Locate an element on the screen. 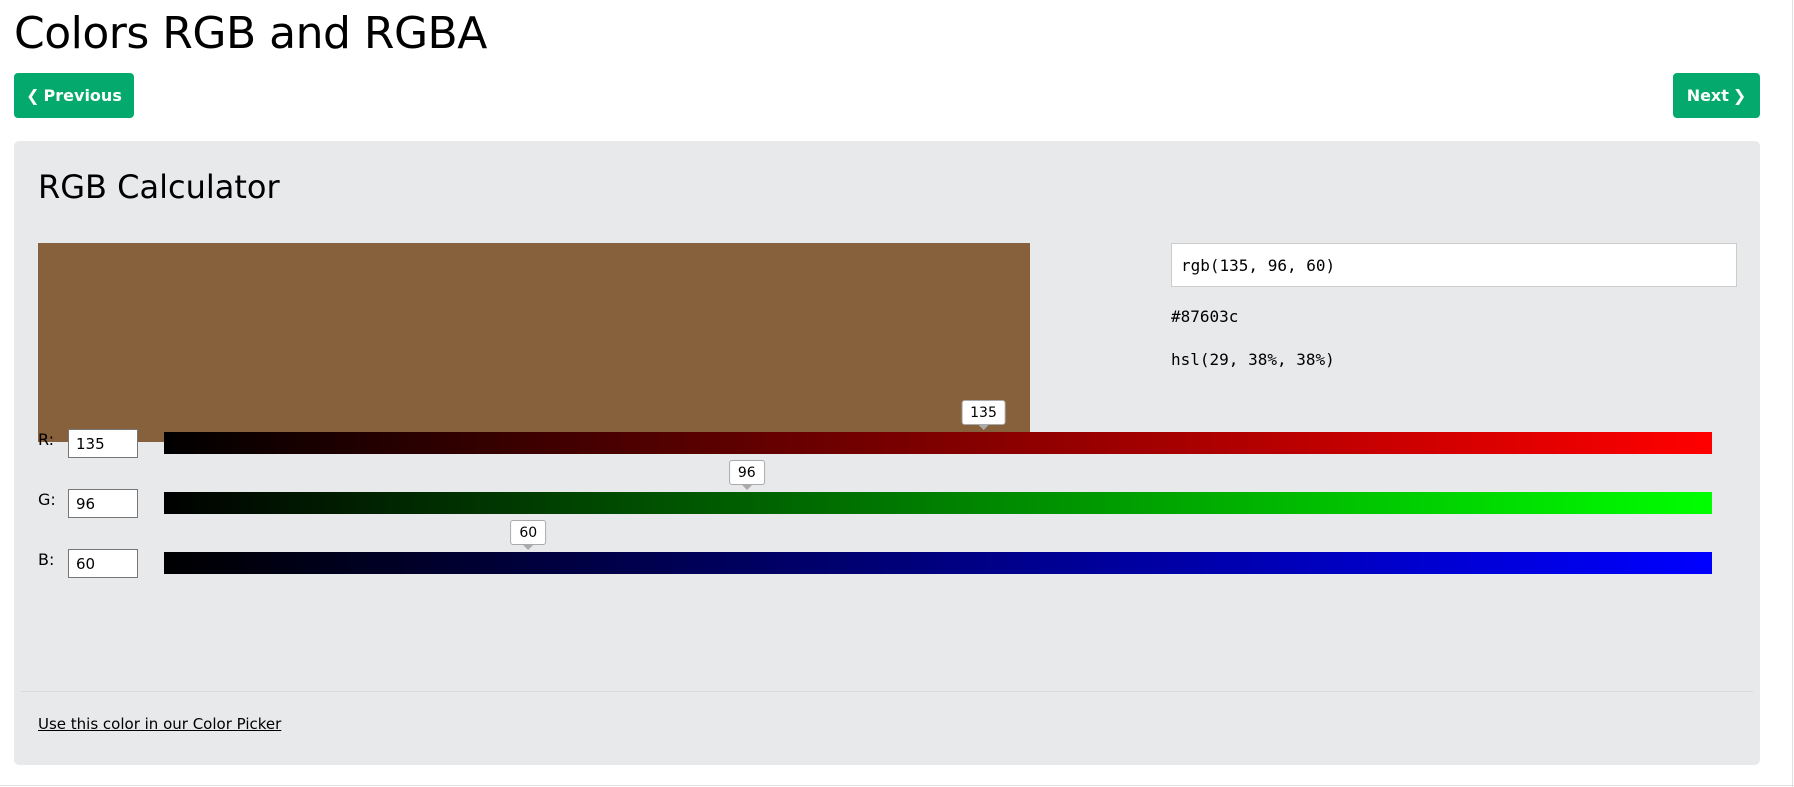  blue-slider-handle: 60 is located at coordinates (528, 532).